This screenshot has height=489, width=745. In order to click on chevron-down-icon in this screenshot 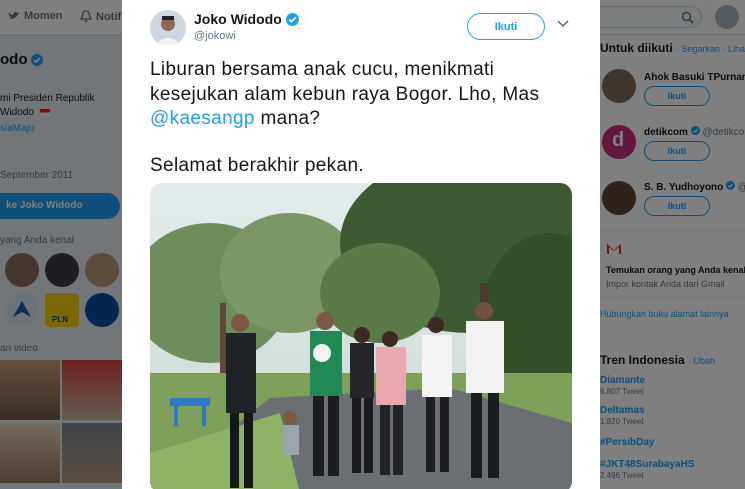, I will do `click(563, 24)`.